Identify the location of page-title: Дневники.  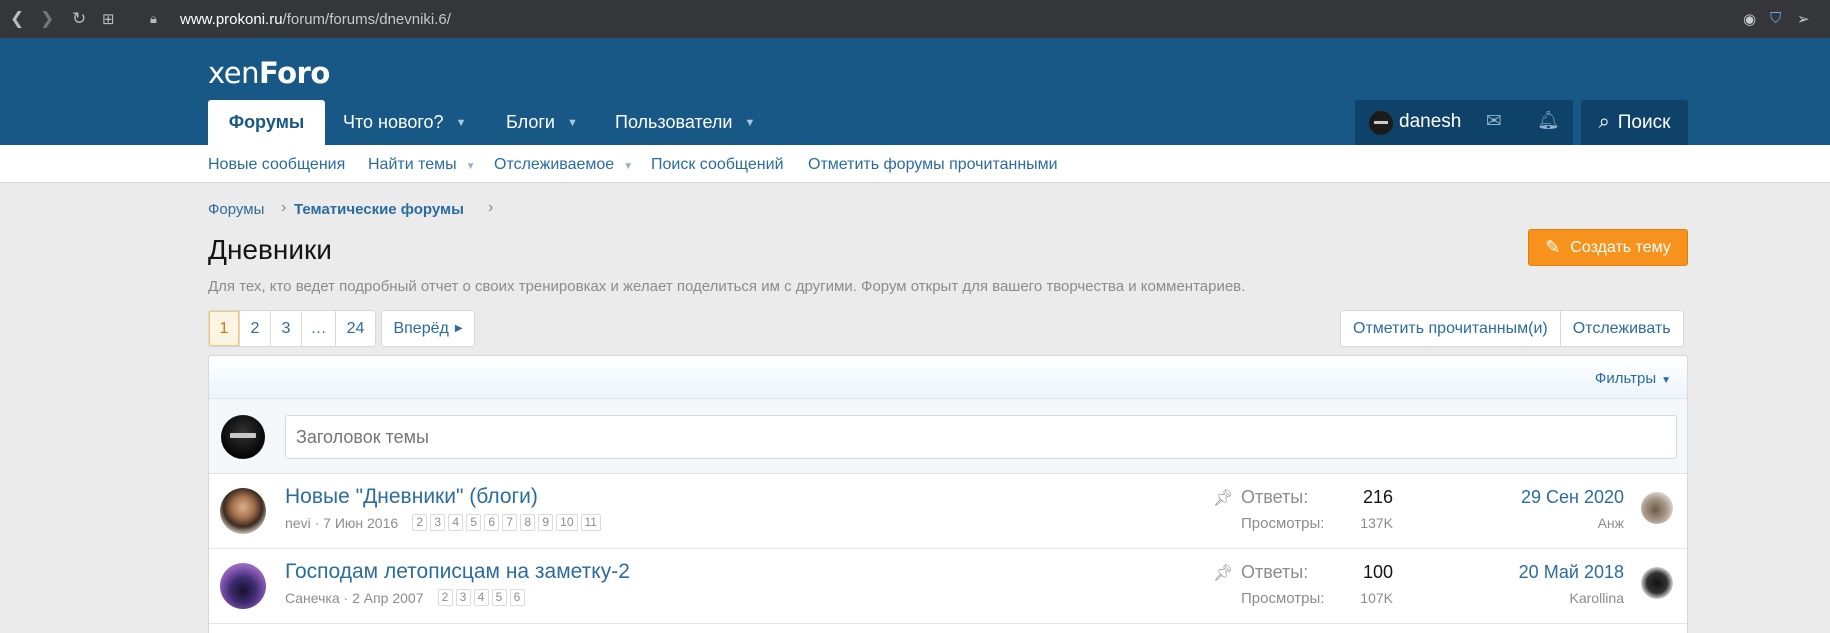
(270, 249).